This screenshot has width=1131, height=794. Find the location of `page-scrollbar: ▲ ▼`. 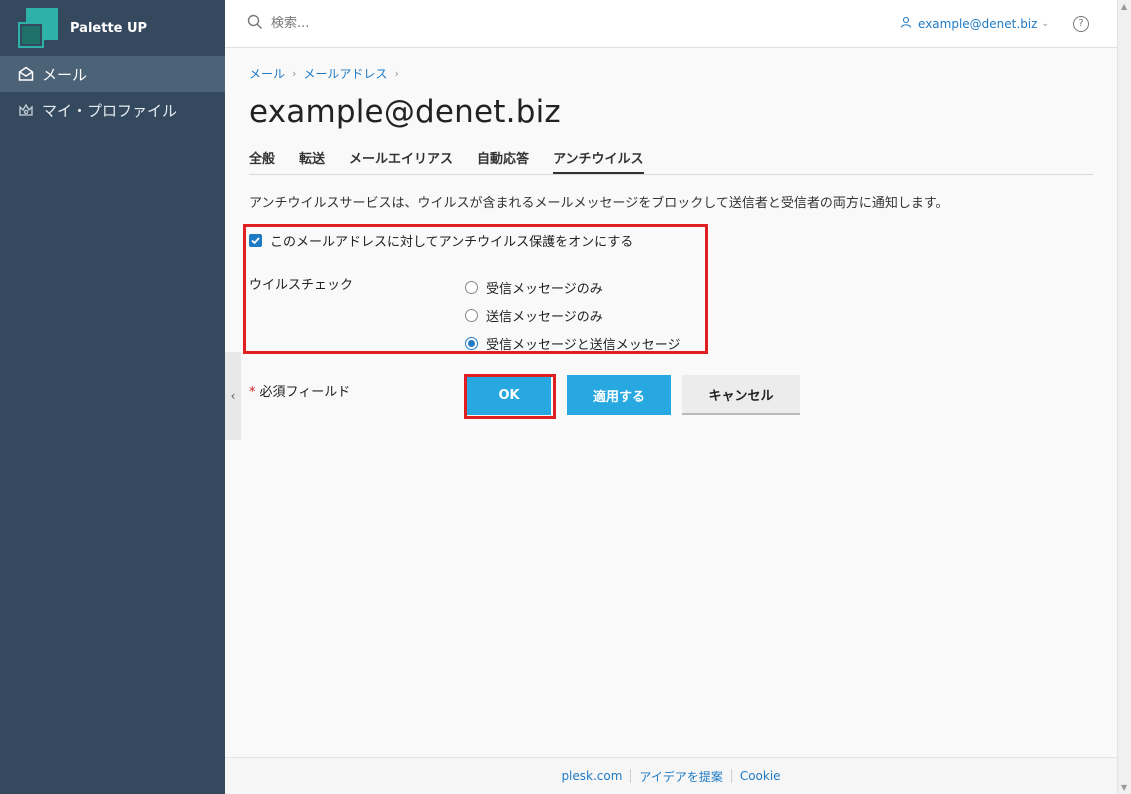

page-scrollbar: ▲ ▼ is located at coordinates (1124, 397).